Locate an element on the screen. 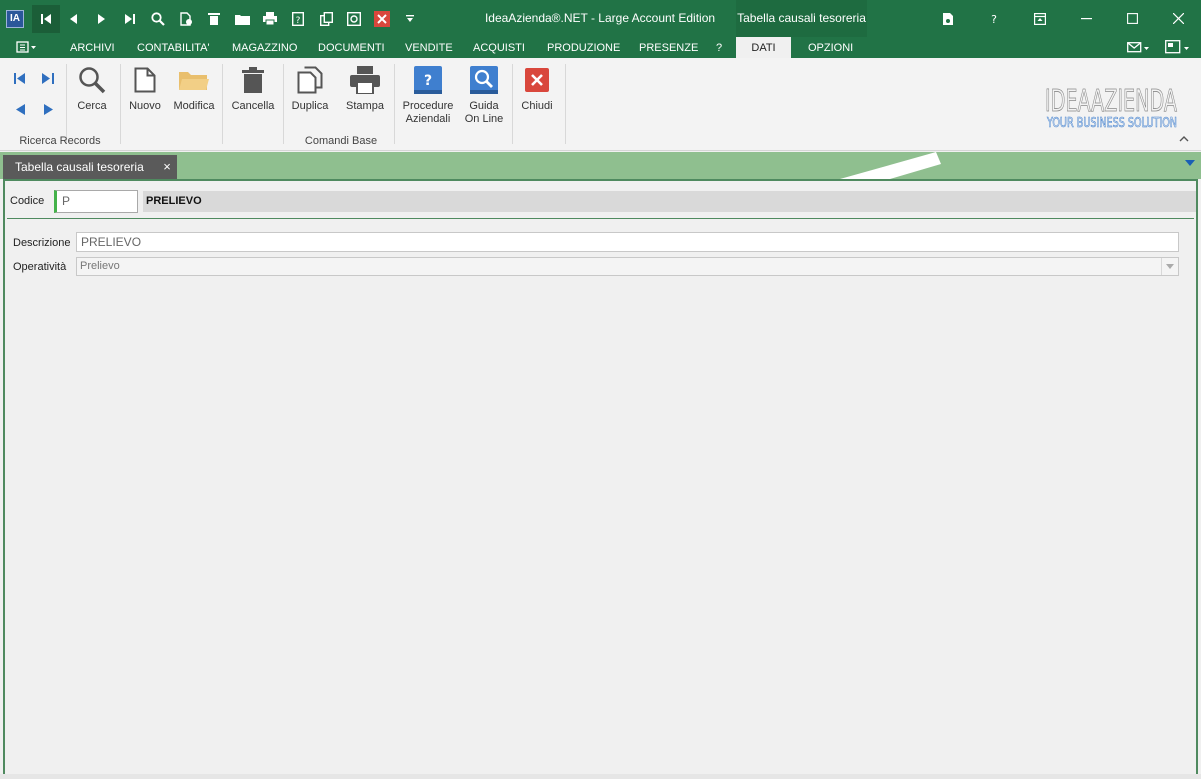 The width and height of the screenshot is (1201, 779). close-window-icon is located at coordinates (1178, 18).